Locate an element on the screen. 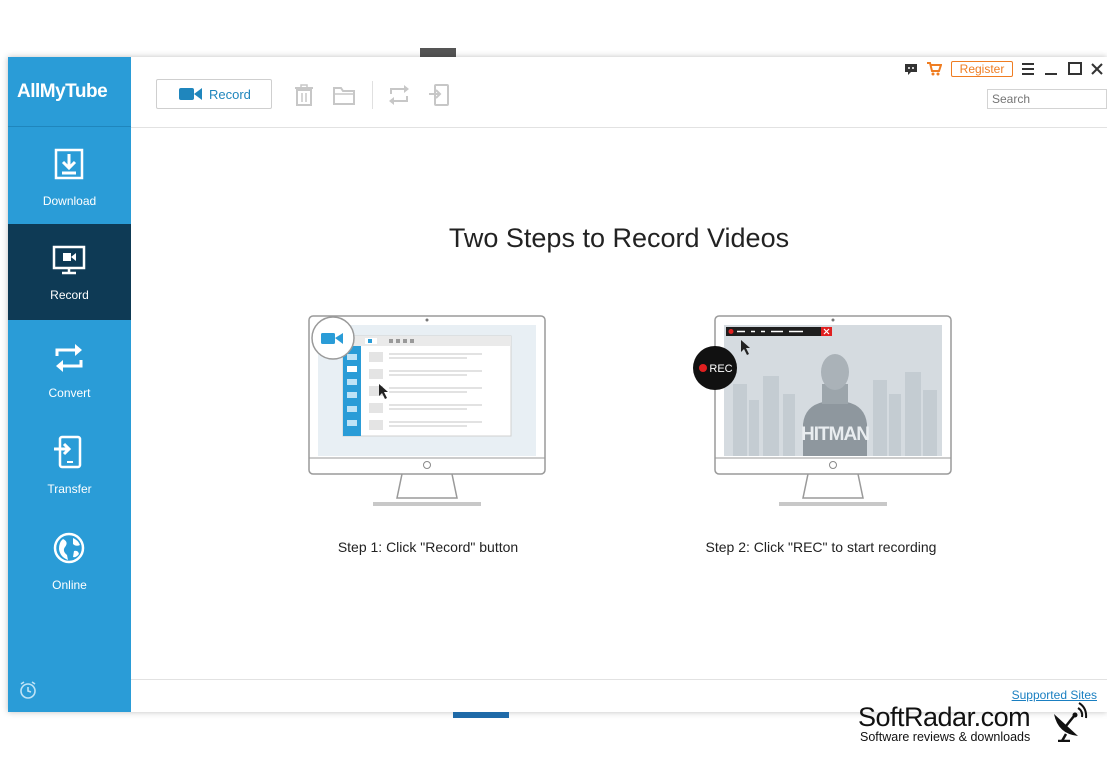 This screenshot has width=1107, height=769. sidebar-item-record: Record is located at coordinates (69, 272).